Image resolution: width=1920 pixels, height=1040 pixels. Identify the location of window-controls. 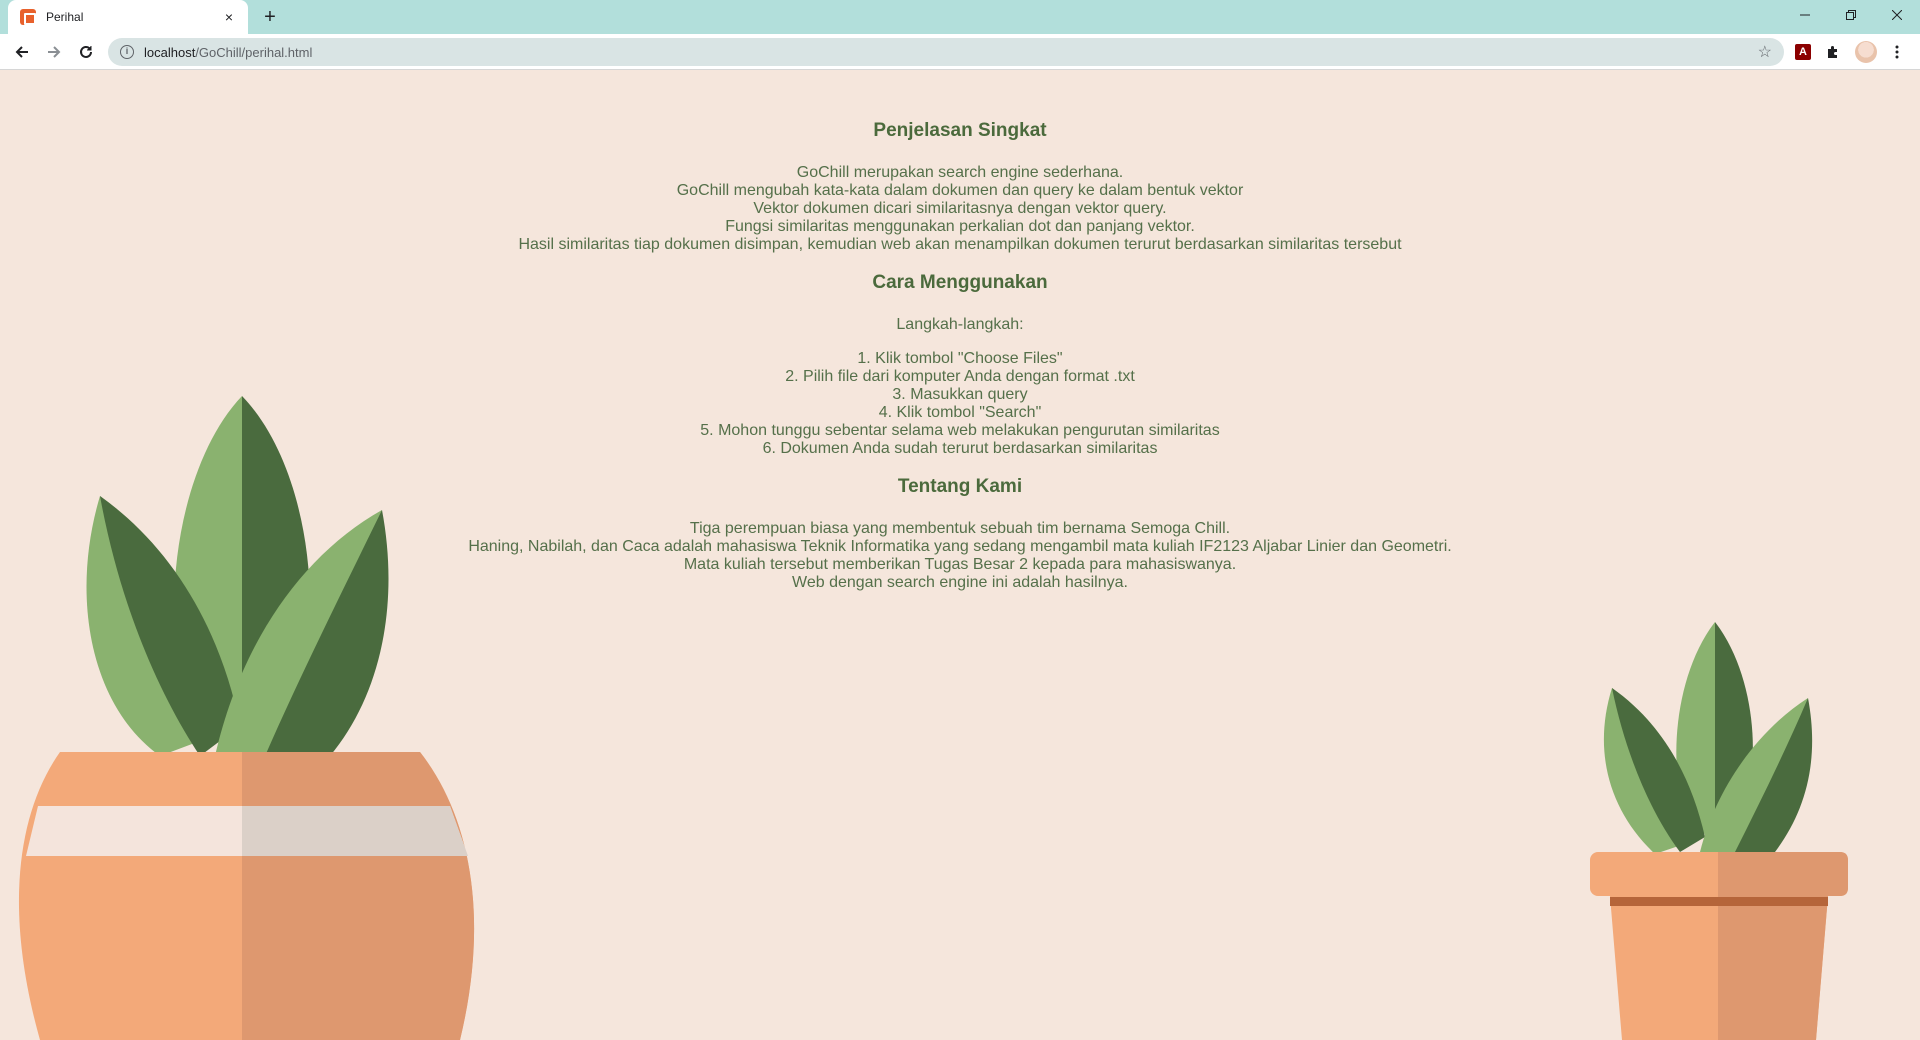
(1851, 15).